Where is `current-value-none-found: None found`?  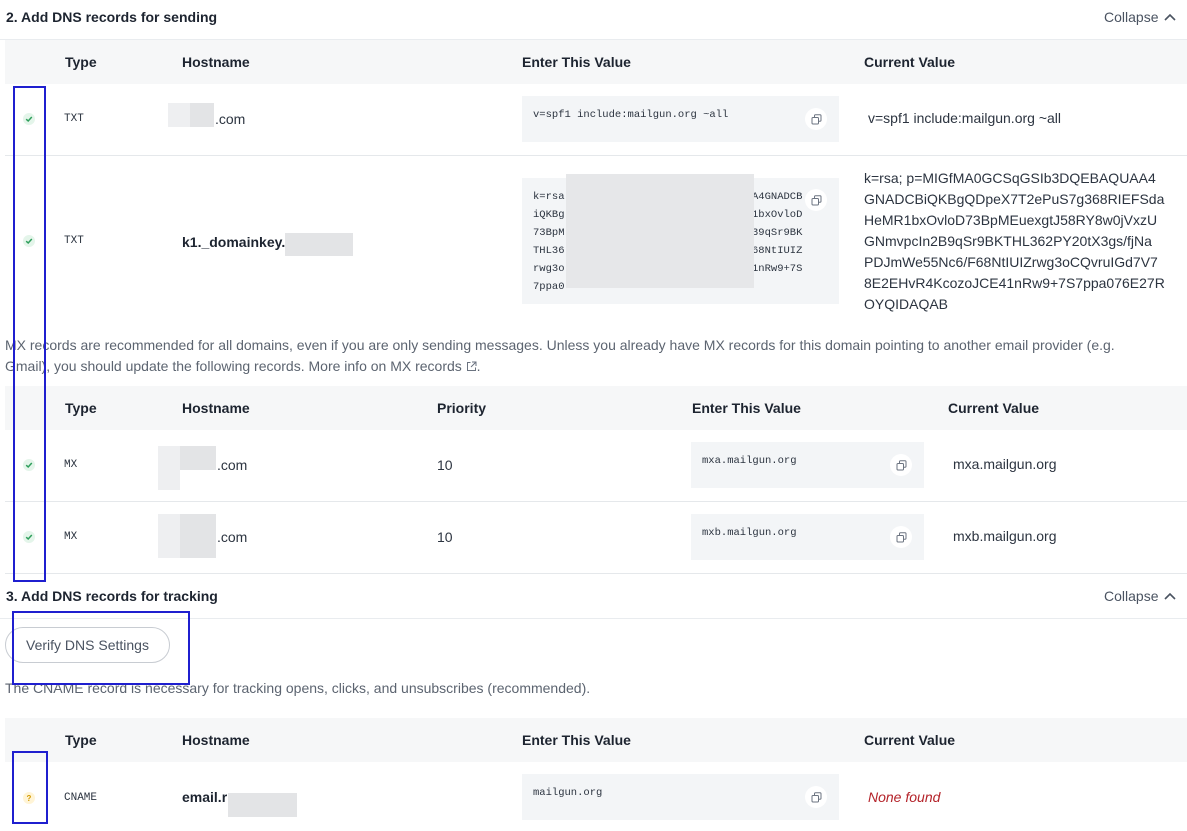
current-value-none-found: None found is located at coordinates (904, 797).